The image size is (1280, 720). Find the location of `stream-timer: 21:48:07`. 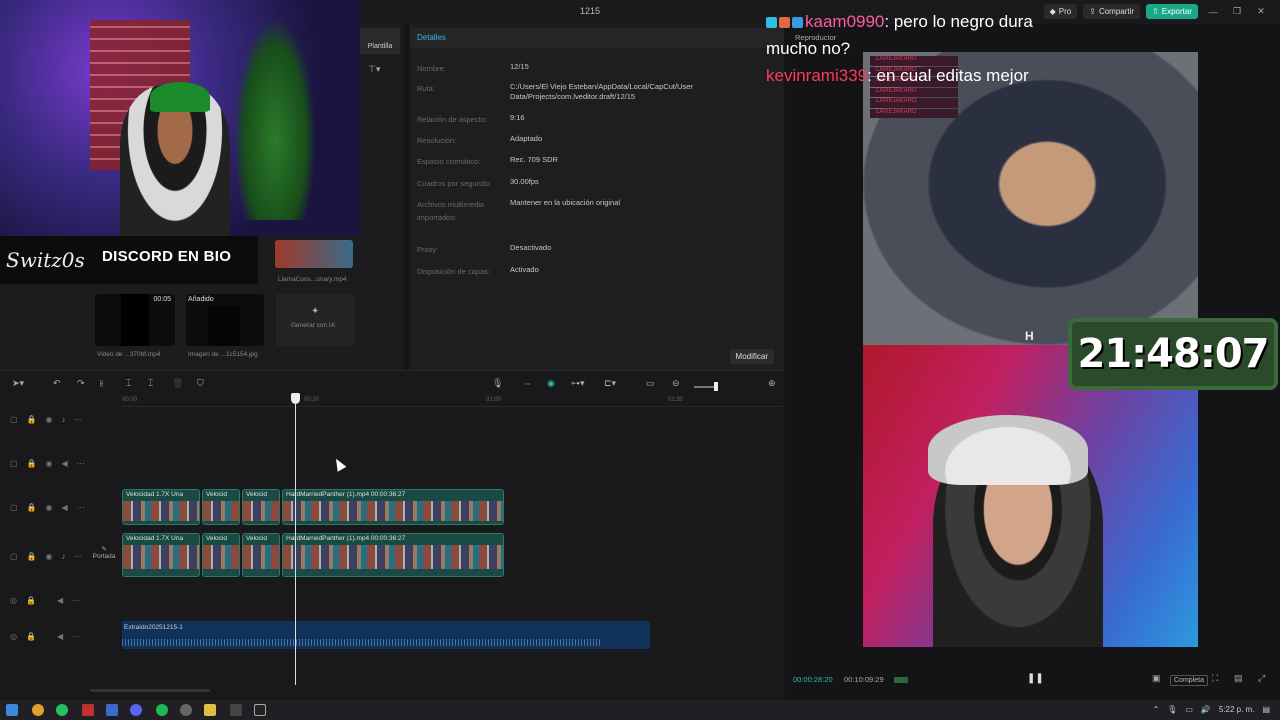

stream-timer: 21:48:07 is located at coordinates (1173, 354).